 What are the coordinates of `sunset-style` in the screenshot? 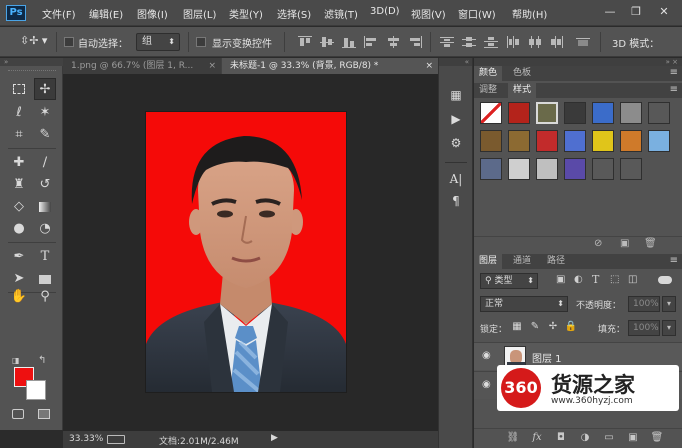 It's located at (491, 169).